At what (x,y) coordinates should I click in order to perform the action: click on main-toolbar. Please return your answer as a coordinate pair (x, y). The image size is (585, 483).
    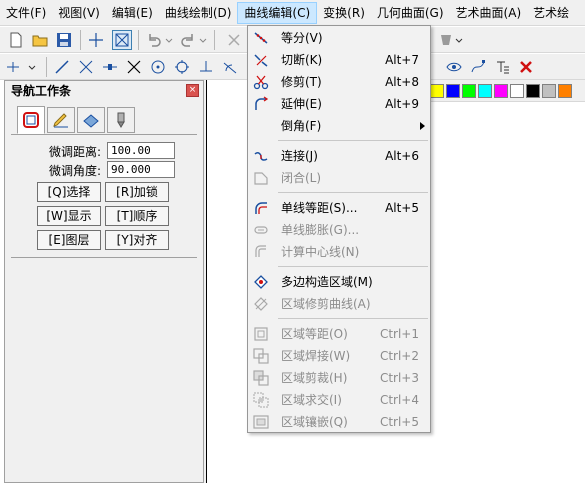
    Looking at the image, I should click on (124, 40).